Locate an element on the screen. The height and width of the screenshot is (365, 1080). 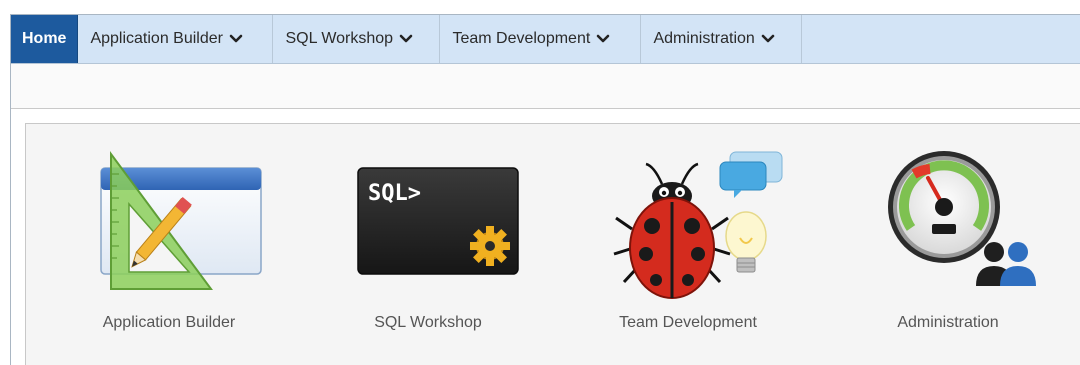
nav-administration: Administration is located at coordinates (722, 39).